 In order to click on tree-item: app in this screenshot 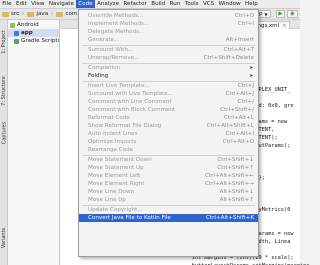, I will do `click(33, 33)`.